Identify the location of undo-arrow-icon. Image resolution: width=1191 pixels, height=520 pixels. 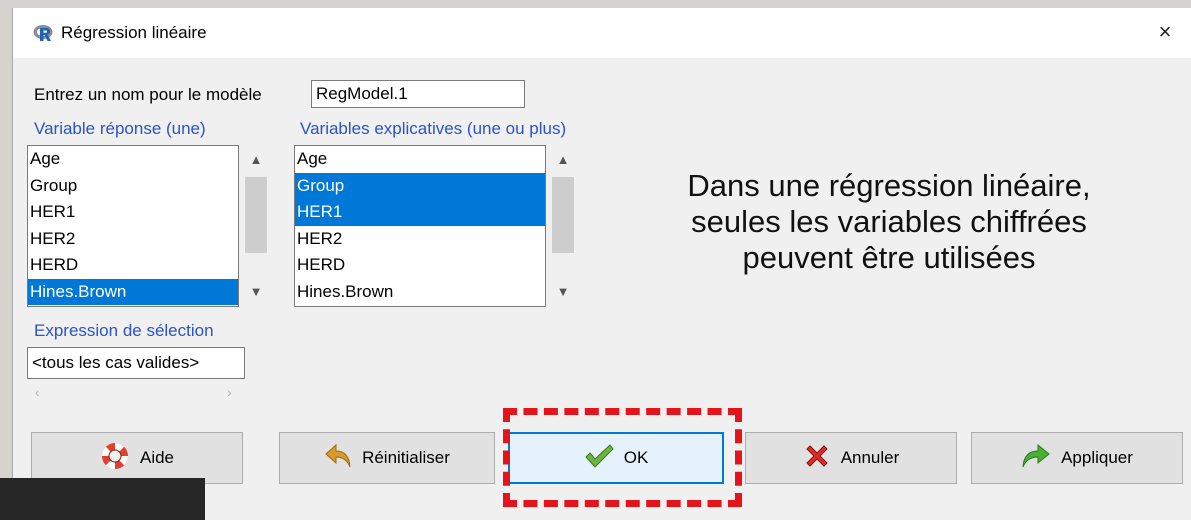
(338, 458).